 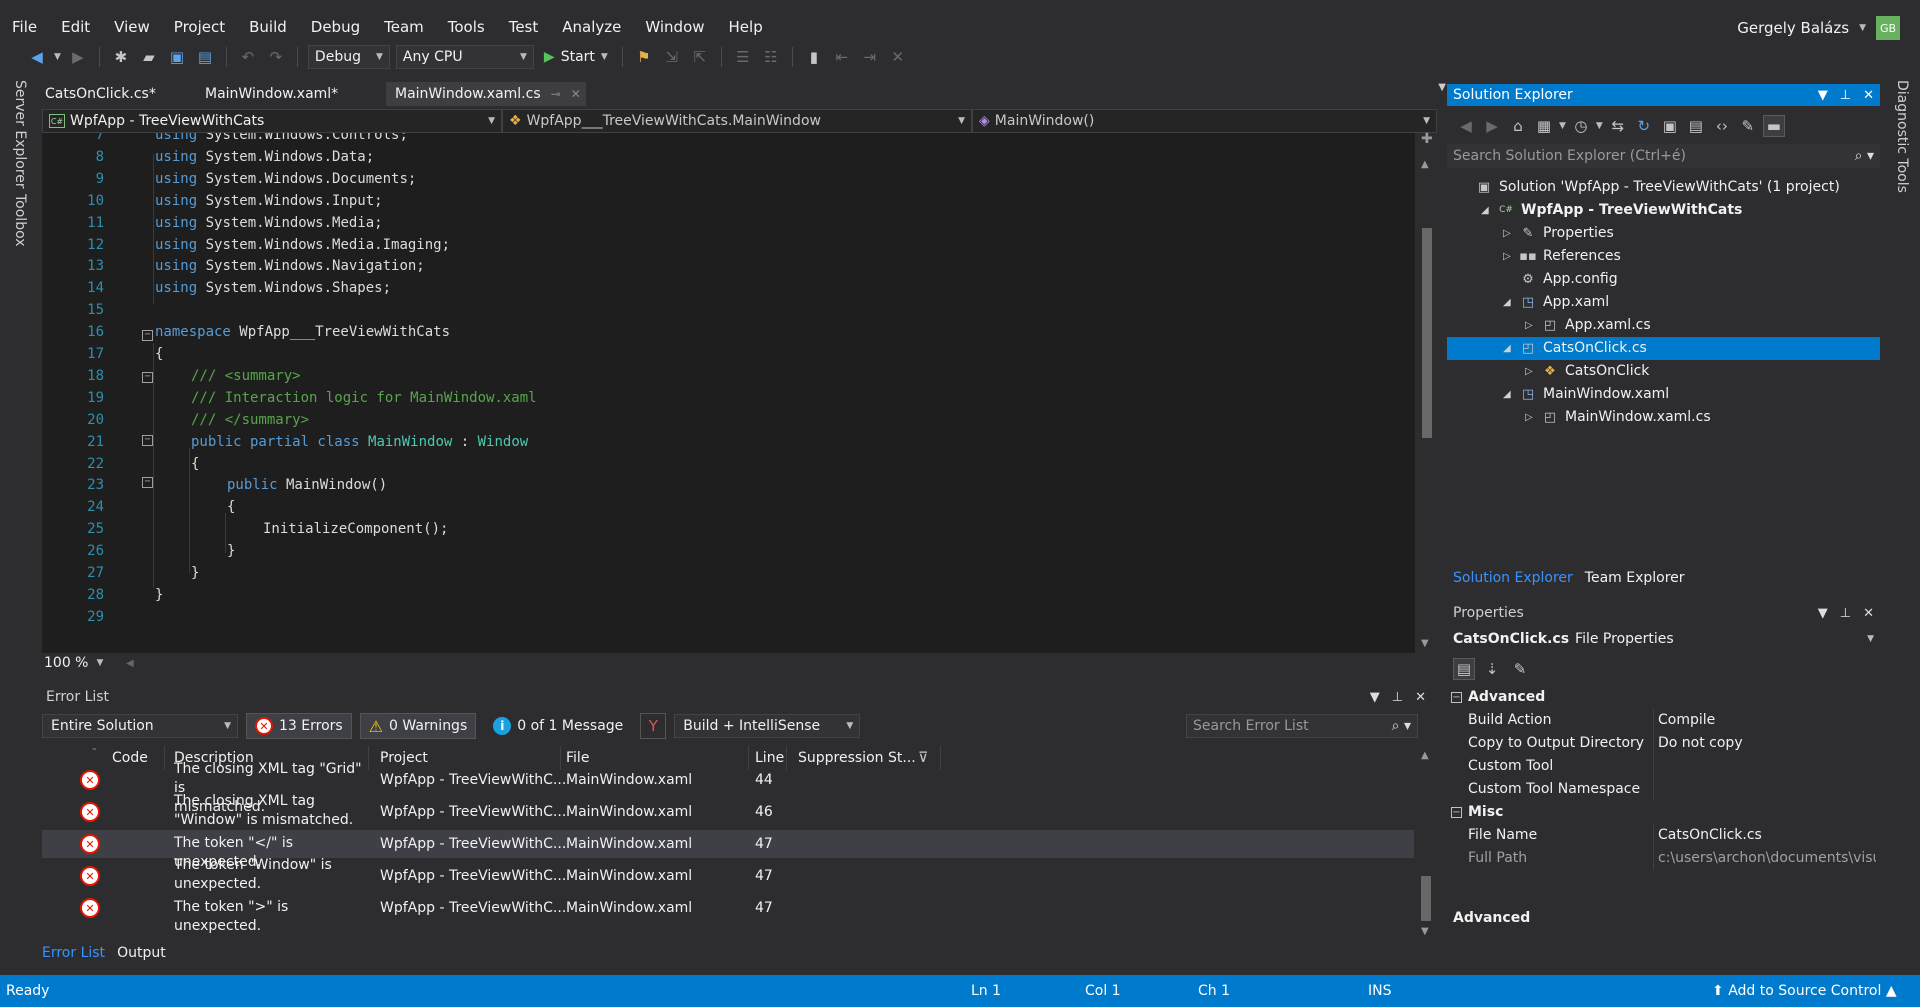 I want to click on type-dropdown: ❖ WpfApp___TreeViewWithCats.MainWindow ▼, so click(x=737, y=121).